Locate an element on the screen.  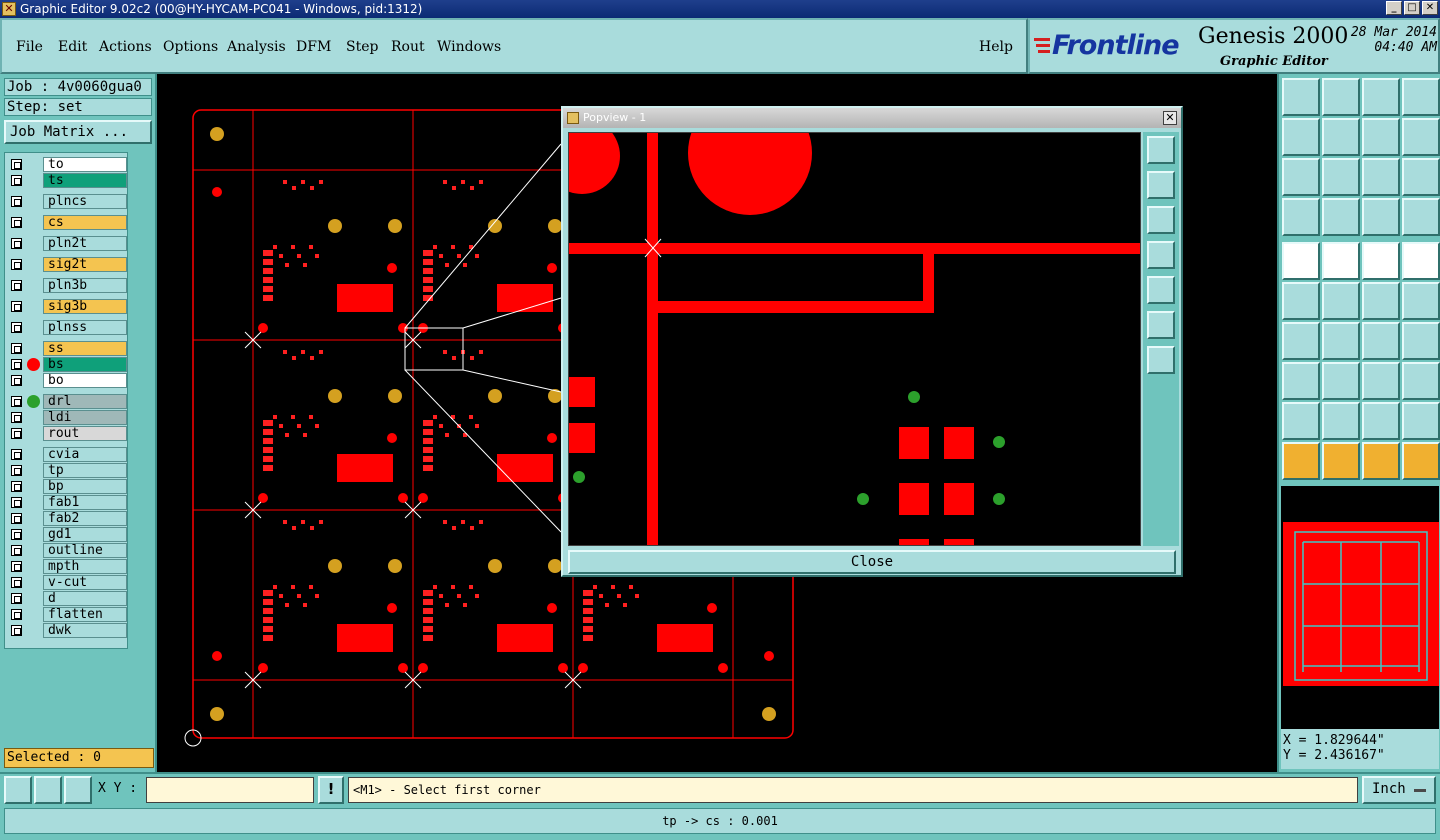
popview-close-icon: ✕ is located at coordinates (1170, 118).